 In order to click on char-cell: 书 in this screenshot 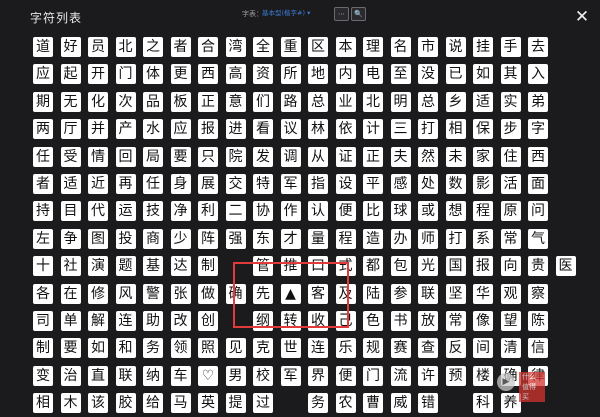, I will do `click(400, 321)`.